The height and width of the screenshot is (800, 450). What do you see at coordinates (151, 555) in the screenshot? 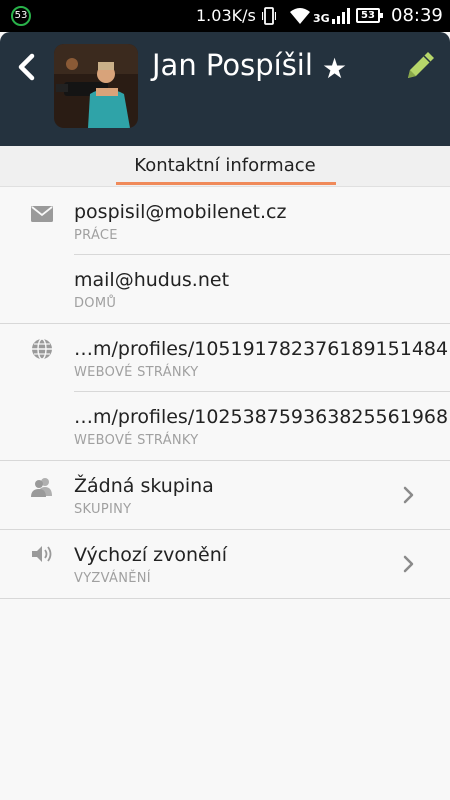
I see `ringtone-value: Výchozí zvonění` at bounding box center [151, 555].